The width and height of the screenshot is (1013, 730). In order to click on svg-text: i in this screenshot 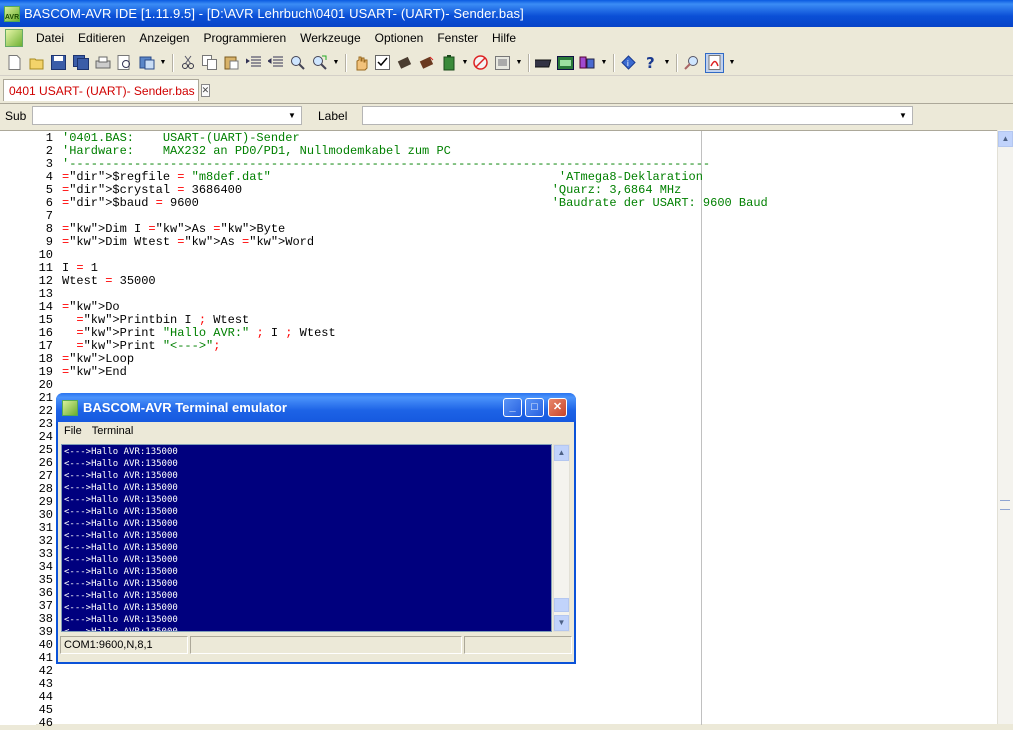, I will do `click(628, 63)`.